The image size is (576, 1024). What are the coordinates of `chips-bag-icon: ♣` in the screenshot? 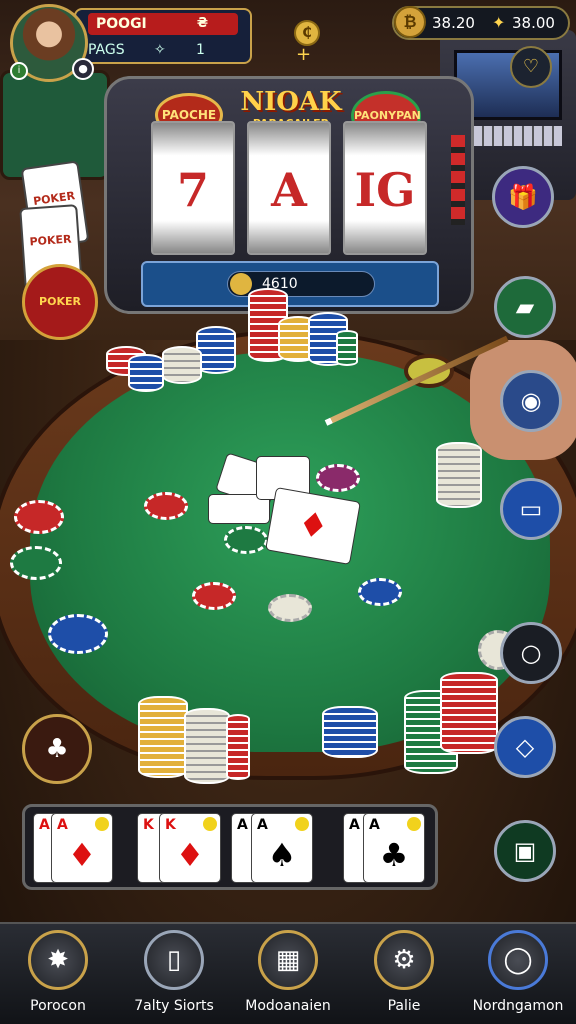 It's located at (57, 749).